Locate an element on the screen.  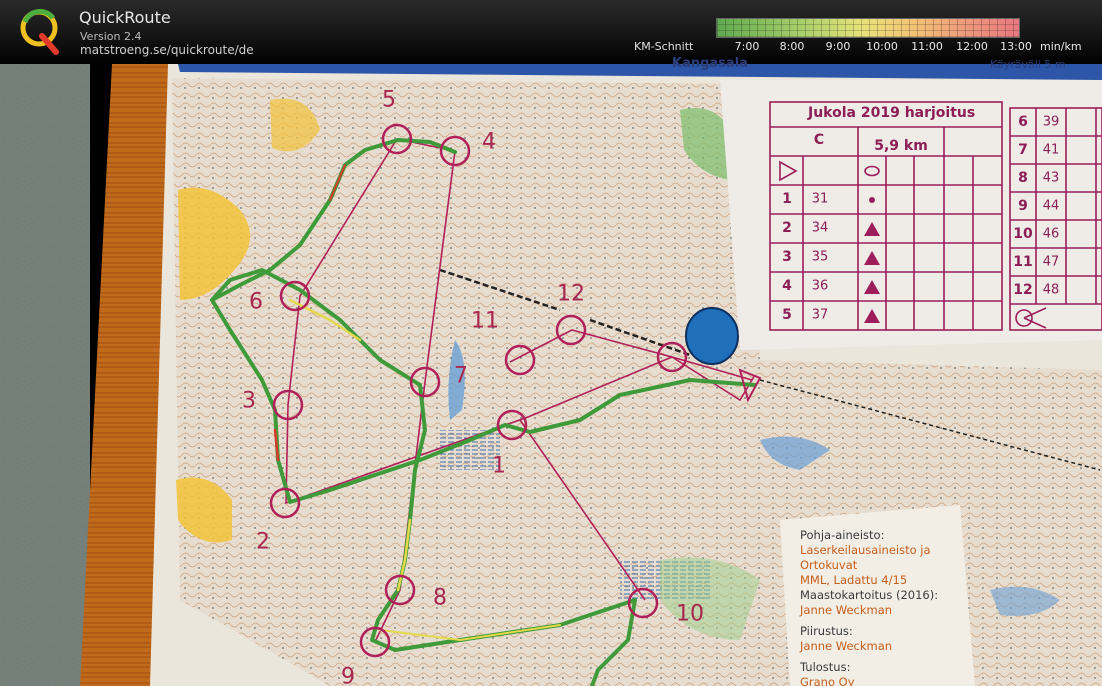
control-code: 36 is located at coordinates (820, 286).